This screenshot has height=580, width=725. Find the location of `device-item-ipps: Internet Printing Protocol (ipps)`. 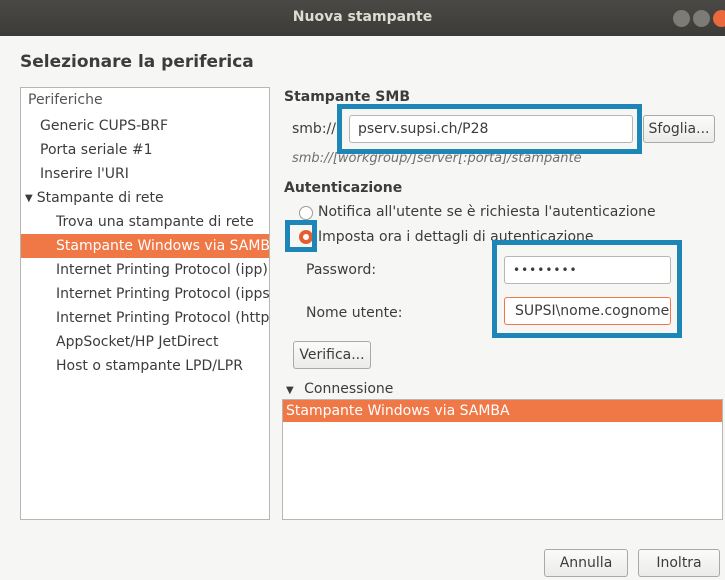

device-item-ipps: Internet Printing Protocol (ipps) is located at coordinates (145, 294).